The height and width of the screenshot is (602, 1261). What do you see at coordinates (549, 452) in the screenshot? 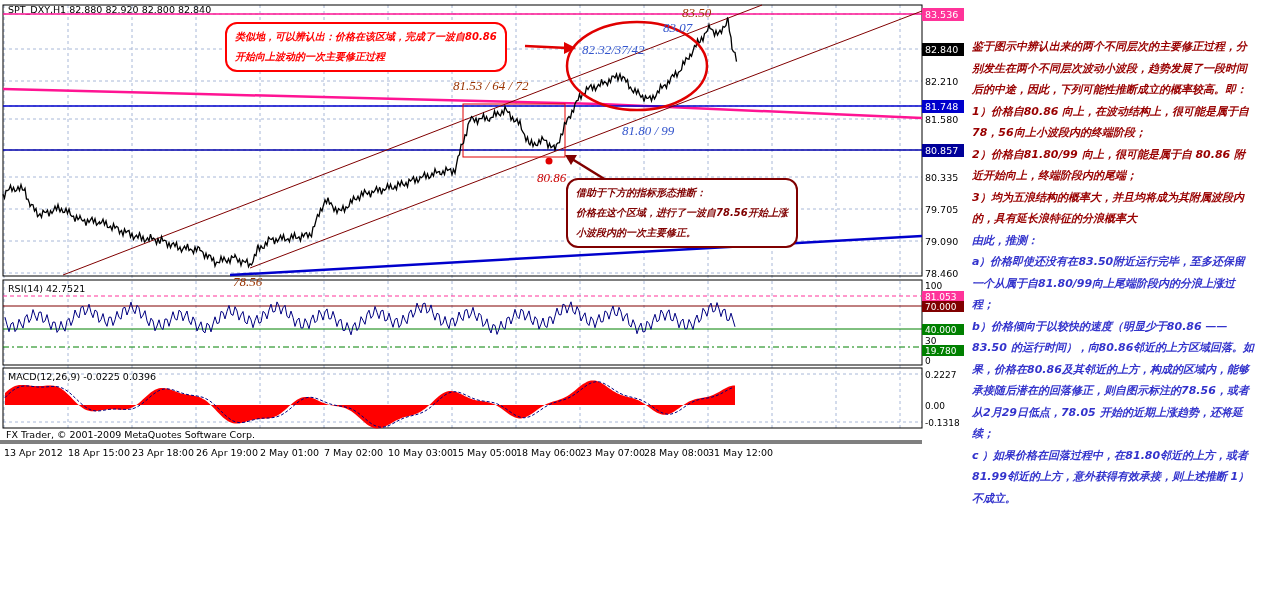
I see `time-axis-label: 18 May 06:00` at bounding box center [549, 452].